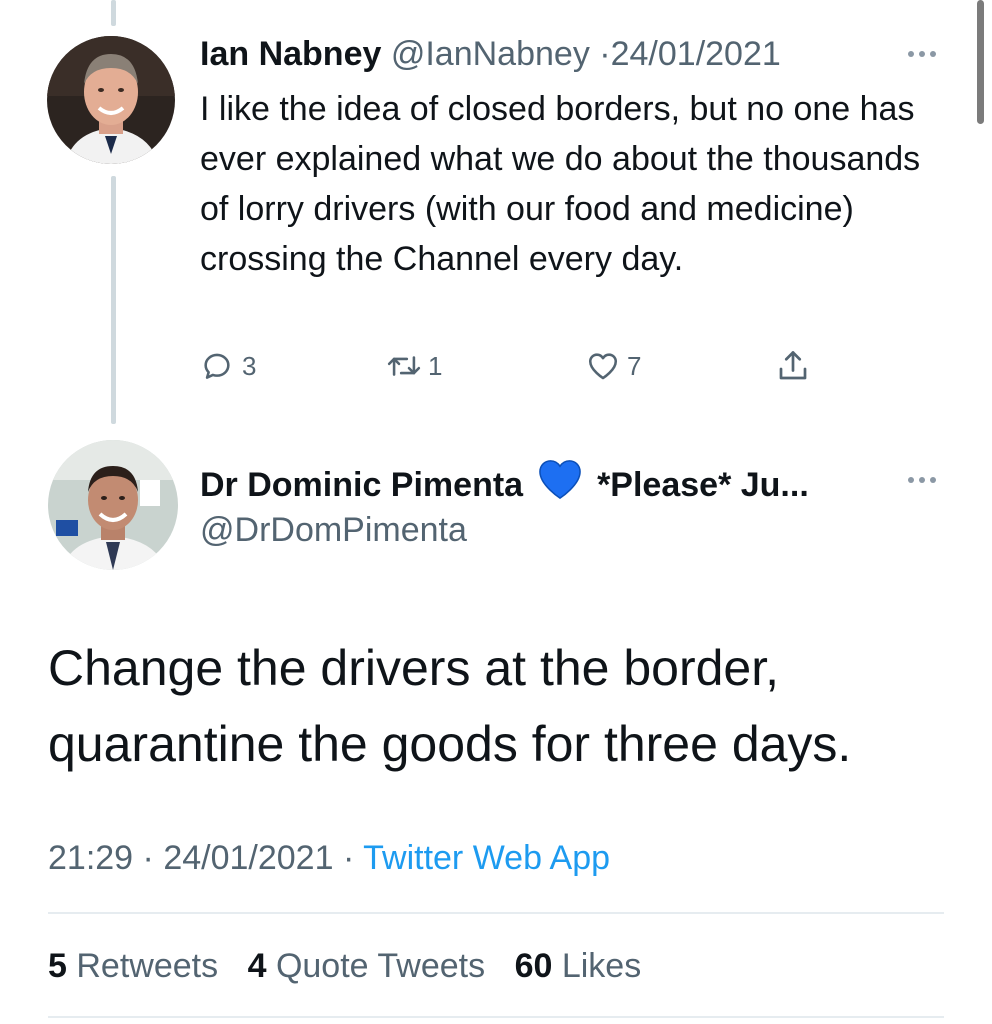 Image resolution: width=992 pixels, height=1024 pixels. Describe the element at coordinates (435, 365) in the screenshot. I see `retweet-count: 1` at that location.